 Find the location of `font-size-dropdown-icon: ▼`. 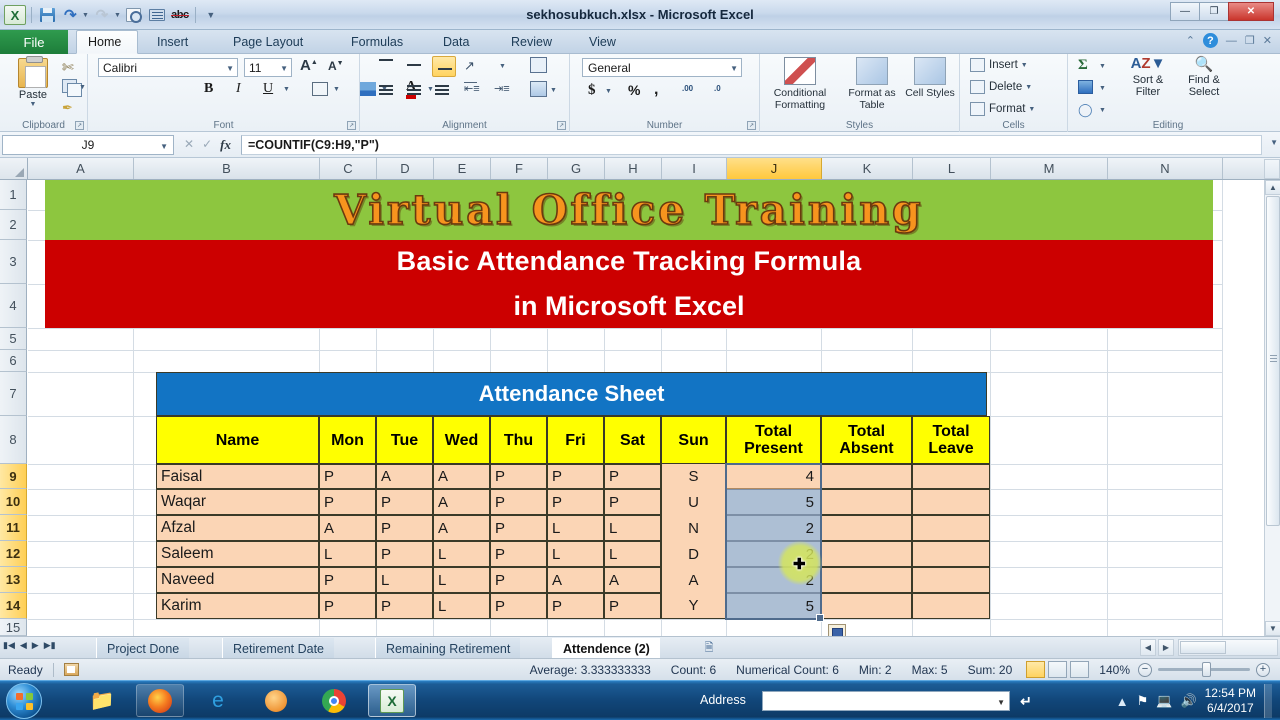

font-size-dropdown-icon: ▼ is located at coordinates (284, 68).